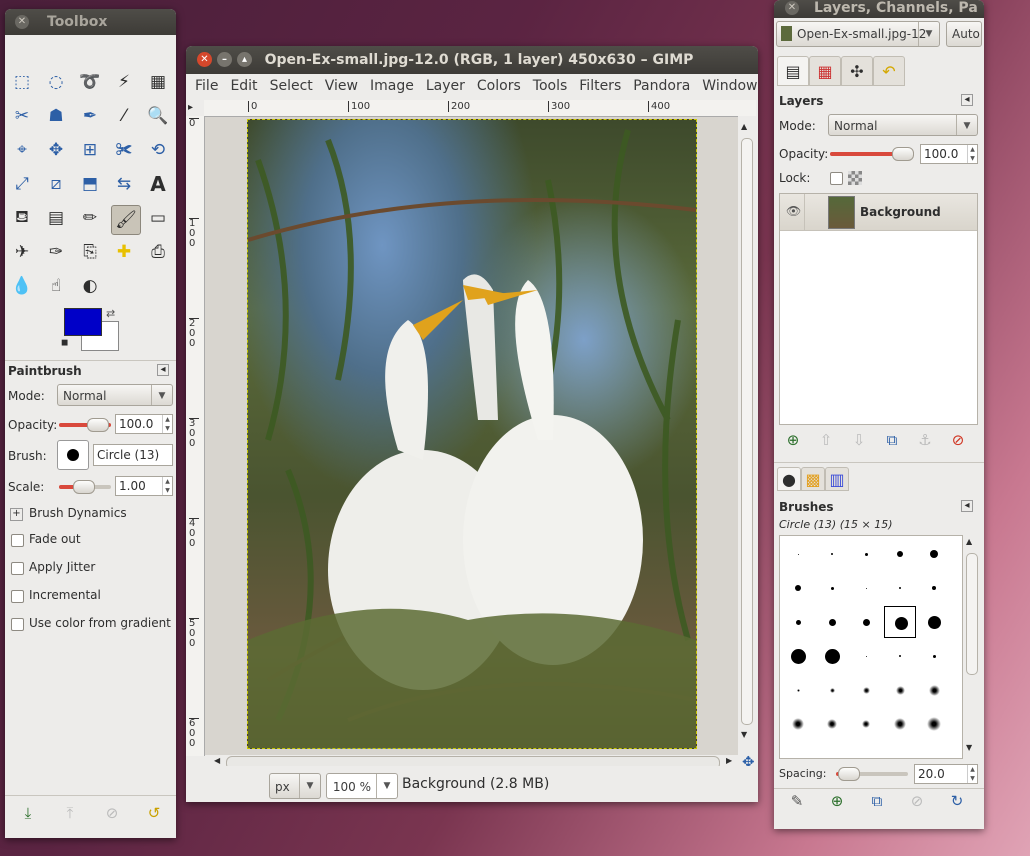 This screenshot has height=856, width=1030. What do you see at coordinates (224, 59) in the screenshot?
I see `minimize-icon: –` at bounding box center [224, 59].